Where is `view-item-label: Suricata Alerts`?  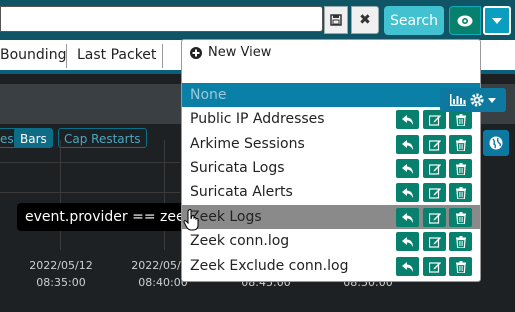 view-item-label: Suricata Alerts is located at coordinates (241, 192).